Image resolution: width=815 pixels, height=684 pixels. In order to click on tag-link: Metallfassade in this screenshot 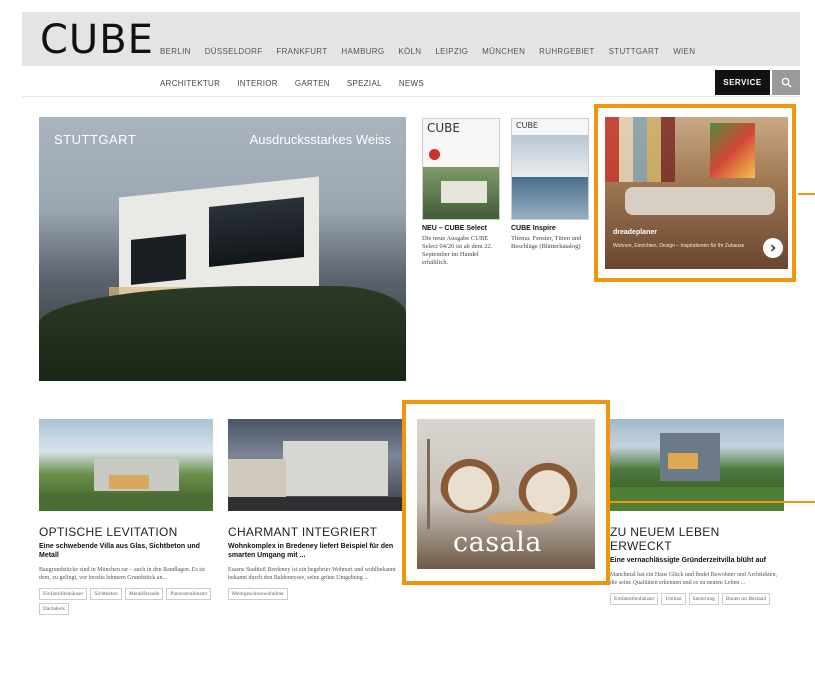, I will do `click(144, 594)`.